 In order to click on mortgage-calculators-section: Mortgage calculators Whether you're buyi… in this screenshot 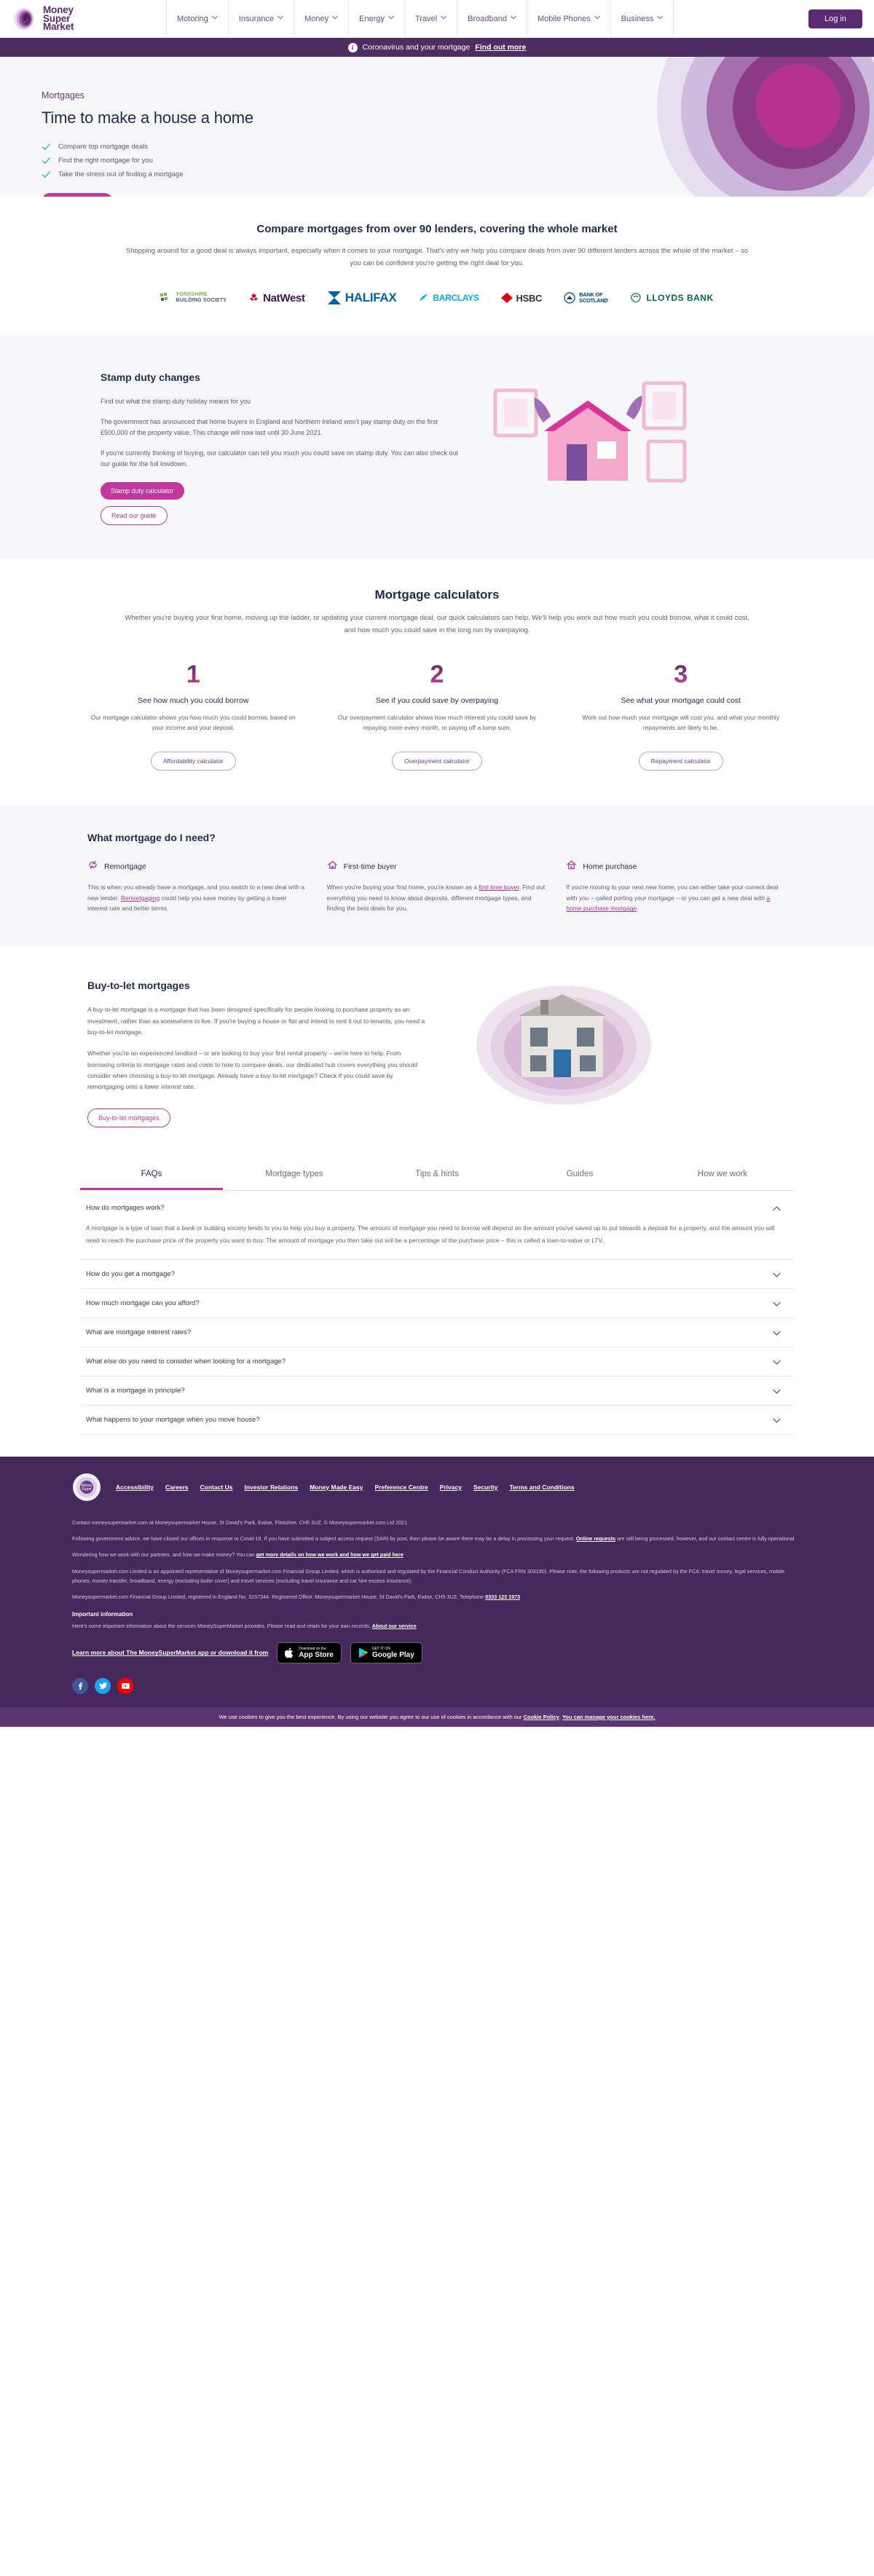, I will do `click(437, 682)`.